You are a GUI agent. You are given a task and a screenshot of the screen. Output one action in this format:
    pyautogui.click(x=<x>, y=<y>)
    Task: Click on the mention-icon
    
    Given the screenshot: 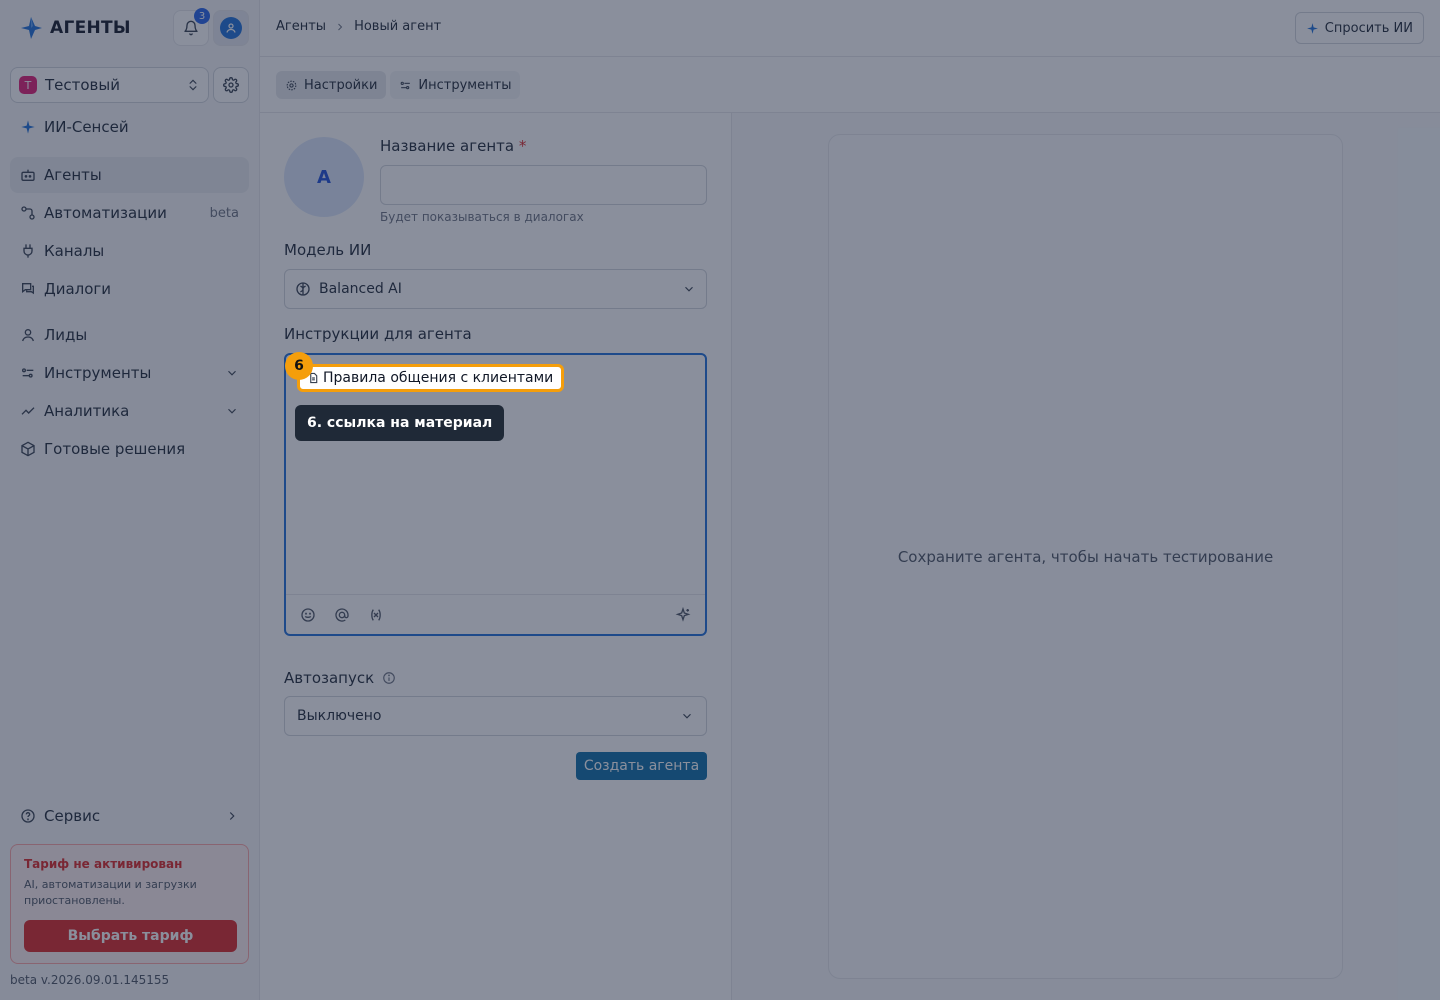 What is the action you would take?
    pyautogui.click(x=342, y=615)
    